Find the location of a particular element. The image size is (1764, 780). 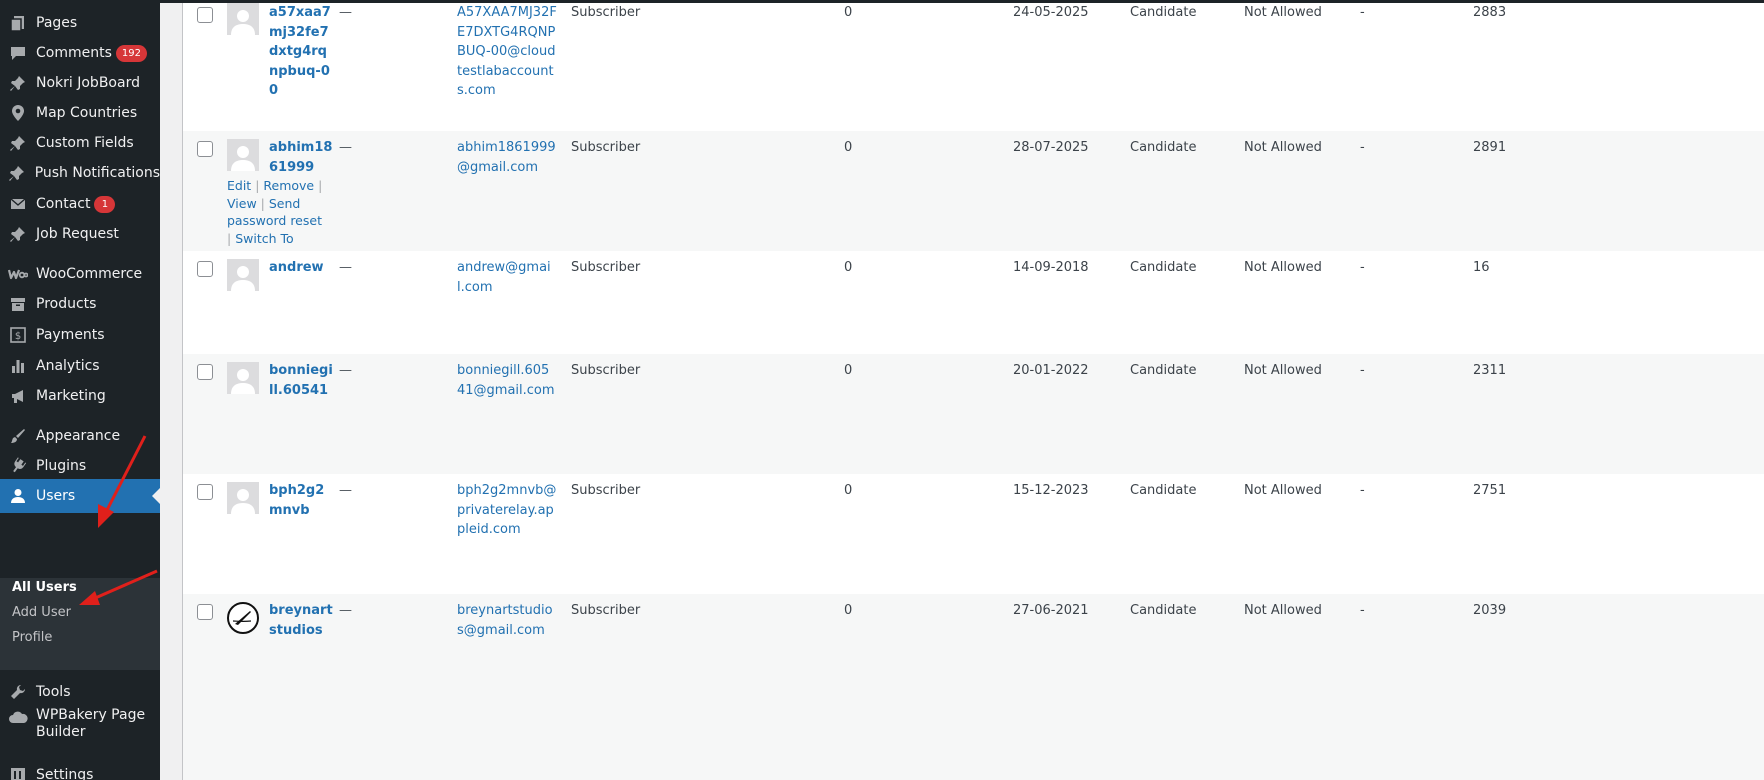

megaphone-icon is located at coordinates (18, 396).